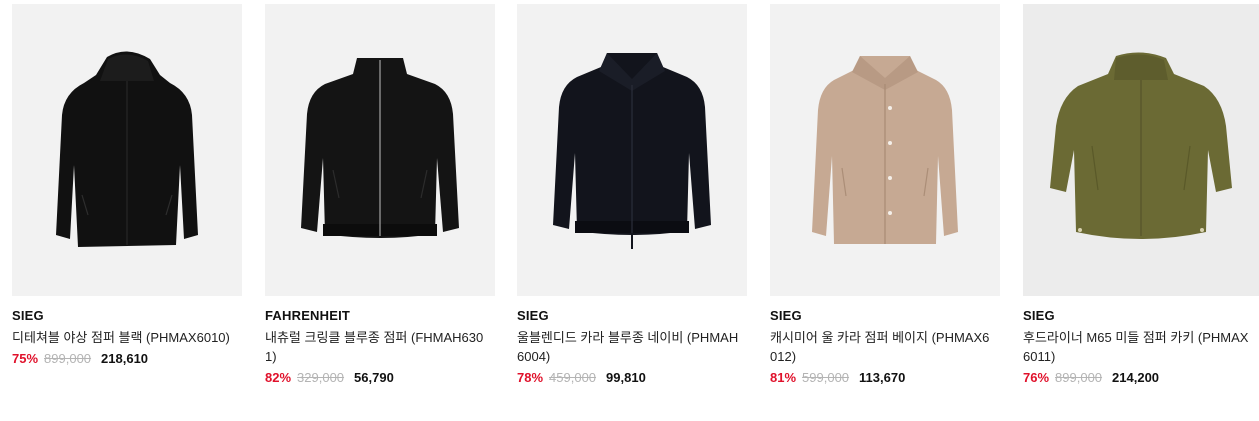 The height and width of the screenshot is (421, 1259). Describe the element at coordinates (573, 377) in the screenshot. I see `original-price: 459,000` at that location.